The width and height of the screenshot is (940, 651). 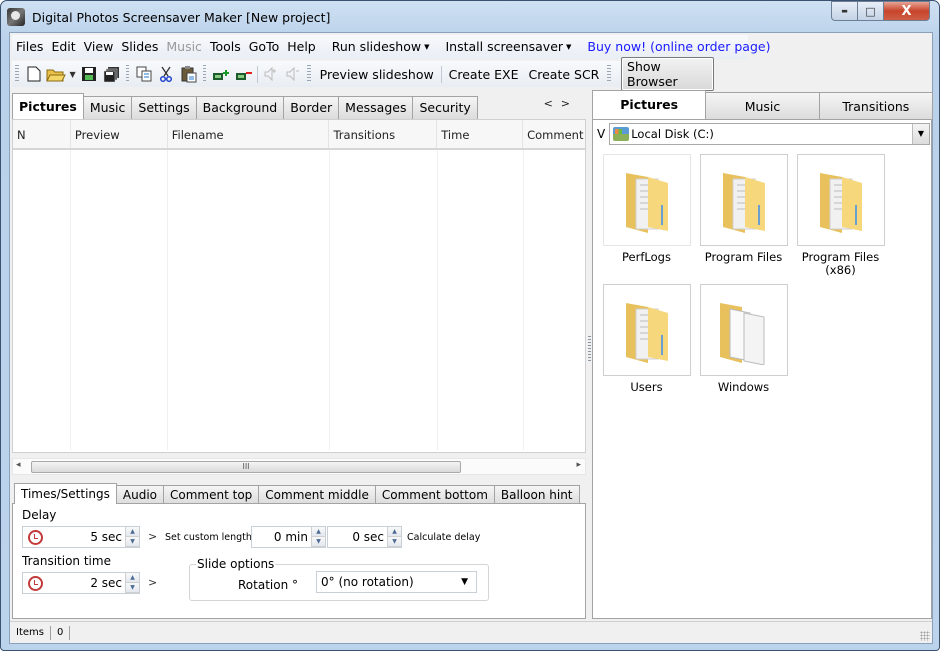 I want to click on folder-item: Users, so click(x=646, y=349).